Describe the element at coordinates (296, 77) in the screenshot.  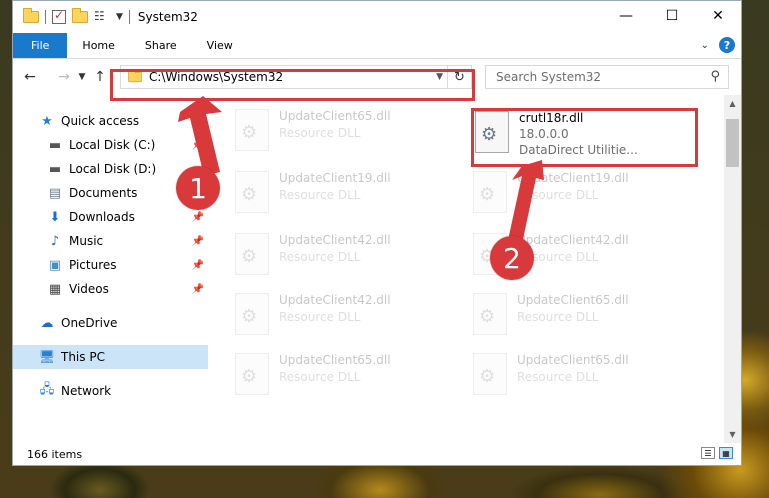
I see `address-bar: C:\Windows\System32 ▼ ↻` at that location.